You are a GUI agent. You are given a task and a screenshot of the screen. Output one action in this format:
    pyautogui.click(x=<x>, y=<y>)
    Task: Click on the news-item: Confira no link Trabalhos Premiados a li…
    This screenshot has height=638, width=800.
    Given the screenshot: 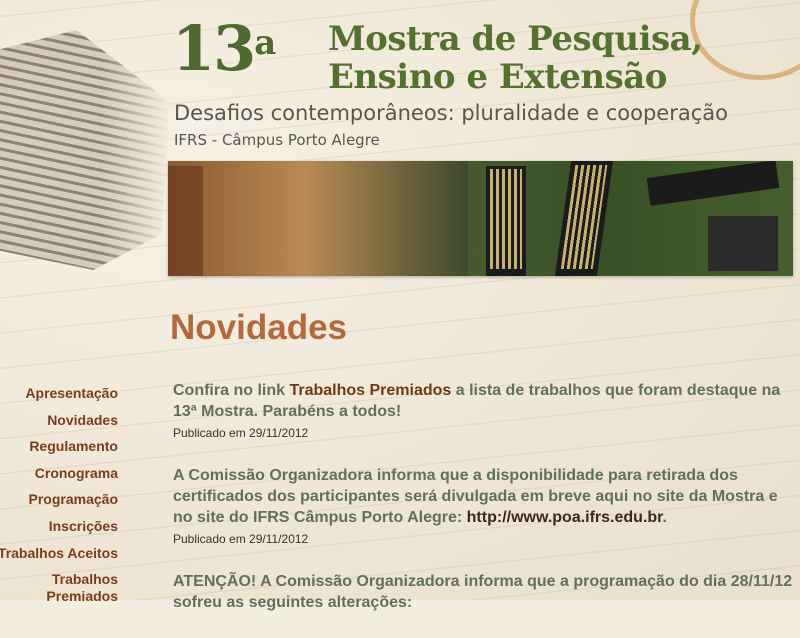 What is the action you would take?
    pyautogui.click(x=483, y=410)
    